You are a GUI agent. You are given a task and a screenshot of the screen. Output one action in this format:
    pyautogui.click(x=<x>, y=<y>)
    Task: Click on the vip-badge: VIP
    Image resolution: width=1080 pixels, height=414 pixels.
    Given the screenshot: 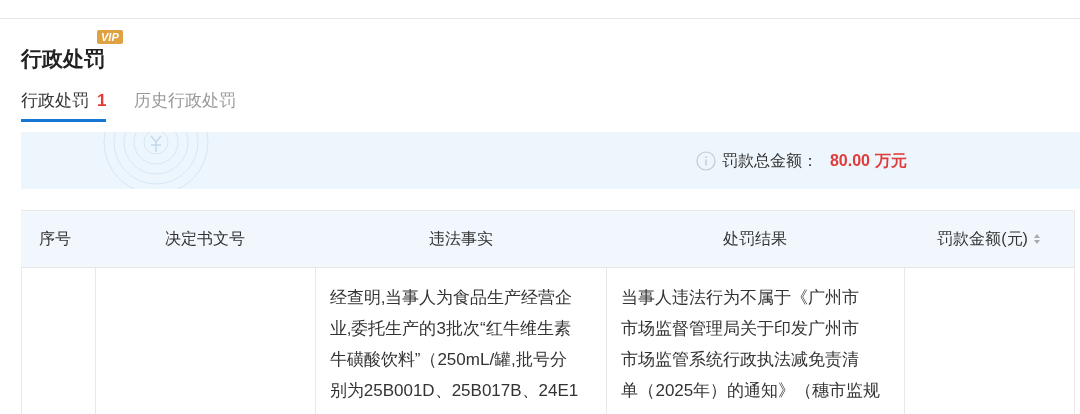 What is the action you would take?
    pyautogui.click(x=110, y=37)
    